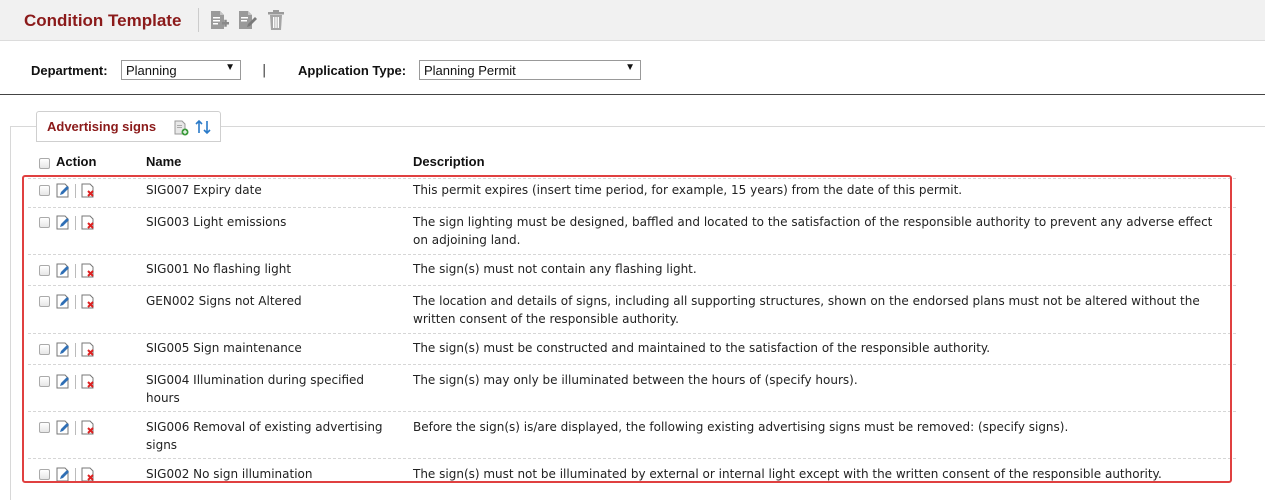 This screenshot has height=500, width=1265. What do you see at coordinates (151, 70) in the screenshot?
I see `department-select-value: Planning` at bounding box center [151, 70].